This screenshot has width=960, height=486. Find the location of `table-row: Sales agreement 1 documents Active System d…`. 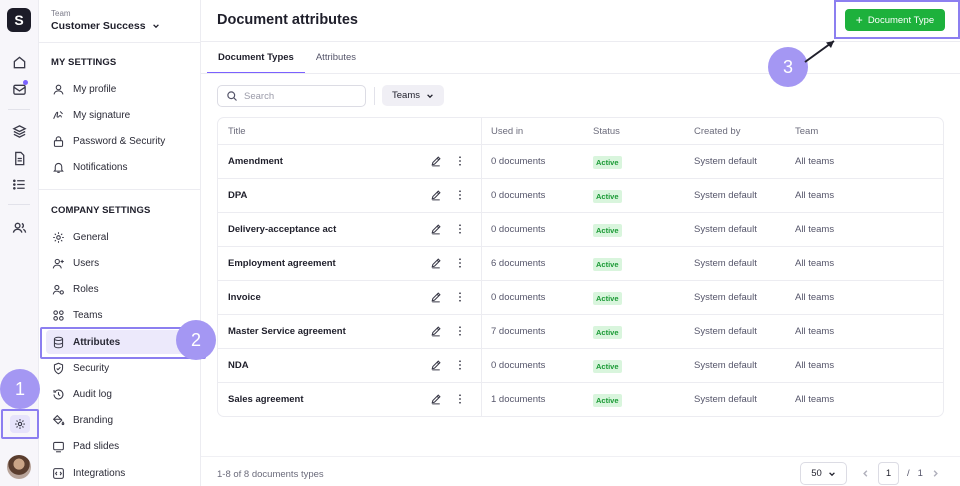

table-row: Sales agreement 1 documents Active System d… is located at coordinates (580, 399).